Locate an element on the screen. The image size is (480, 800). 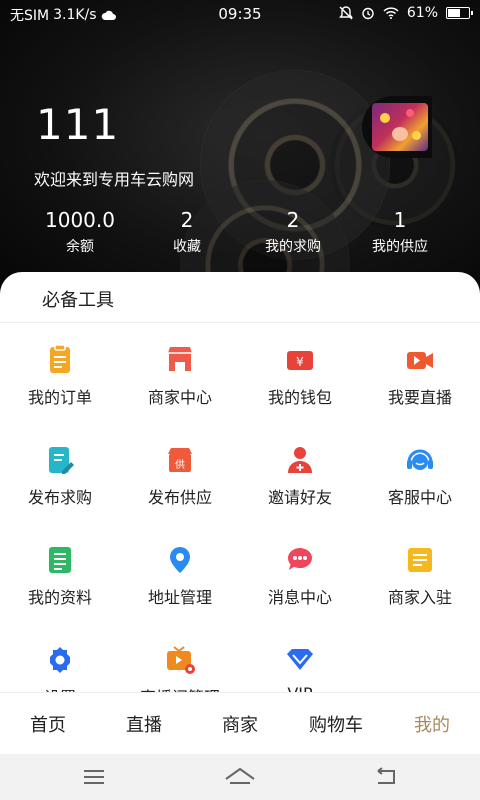
tool-label: 消息中心 is located at coordinates (299, 597).